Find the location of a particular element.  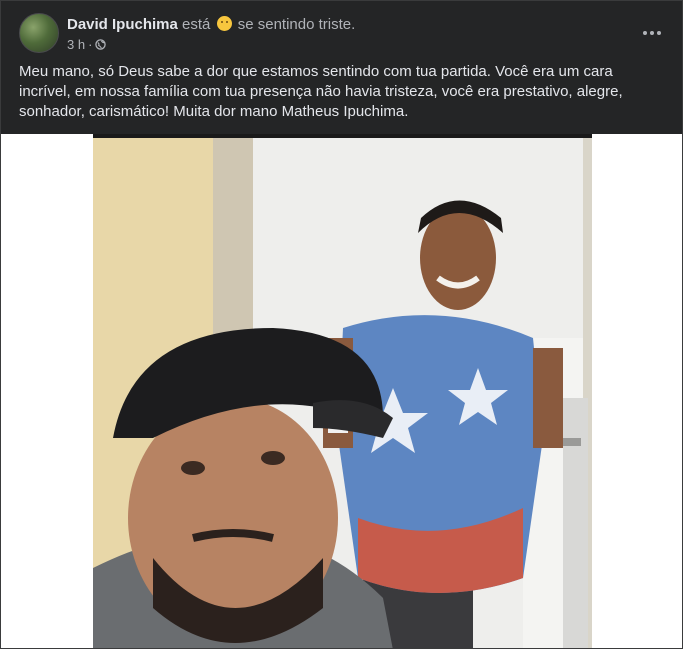

sad-face-emoji-icon is located at coordinates (224, 23).